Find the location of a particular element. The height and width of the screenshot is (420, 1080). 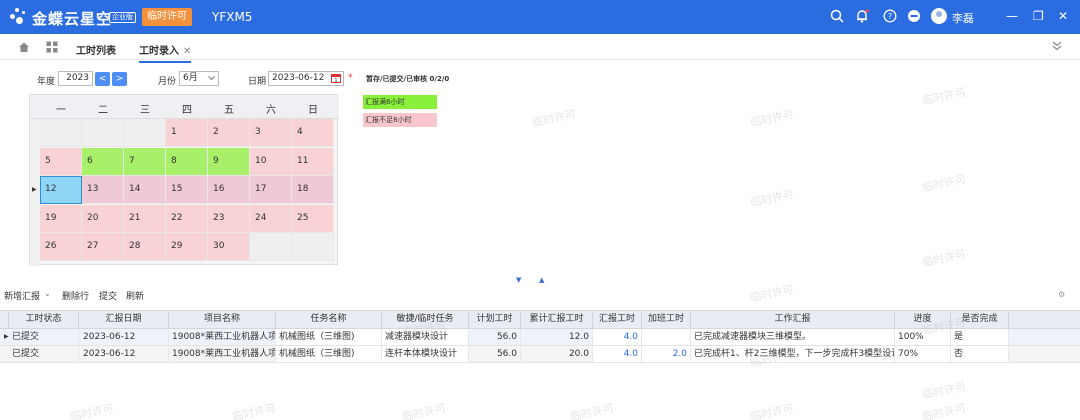

table-cell: 20.0 is located at coordinates (557, 354).